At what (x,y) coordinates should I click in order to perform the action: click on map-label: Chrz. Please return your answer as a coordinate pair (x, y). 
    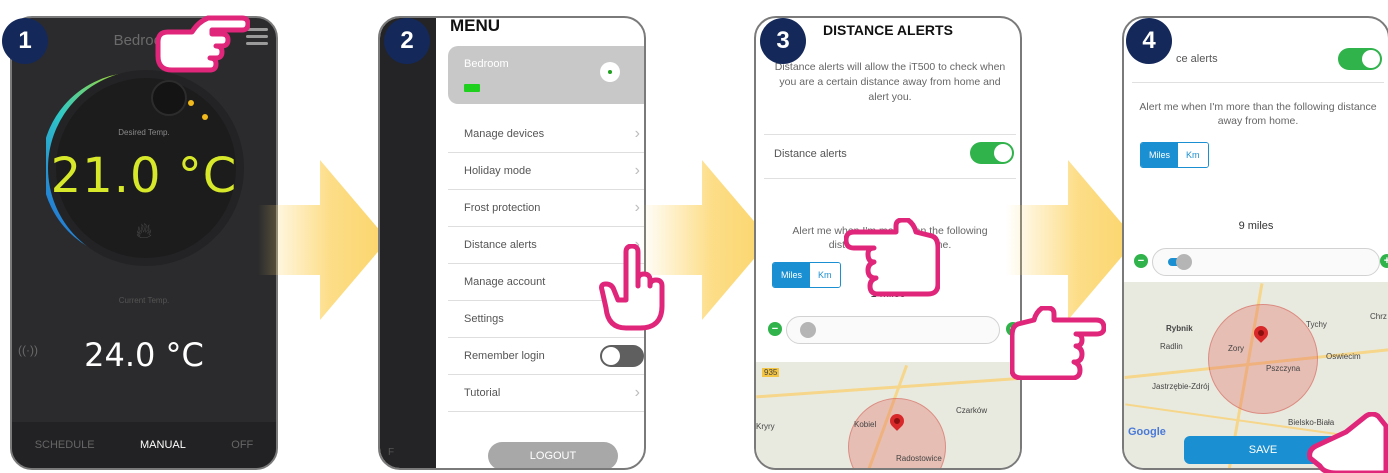
    Looking at the image, I should click on (1378, 316).